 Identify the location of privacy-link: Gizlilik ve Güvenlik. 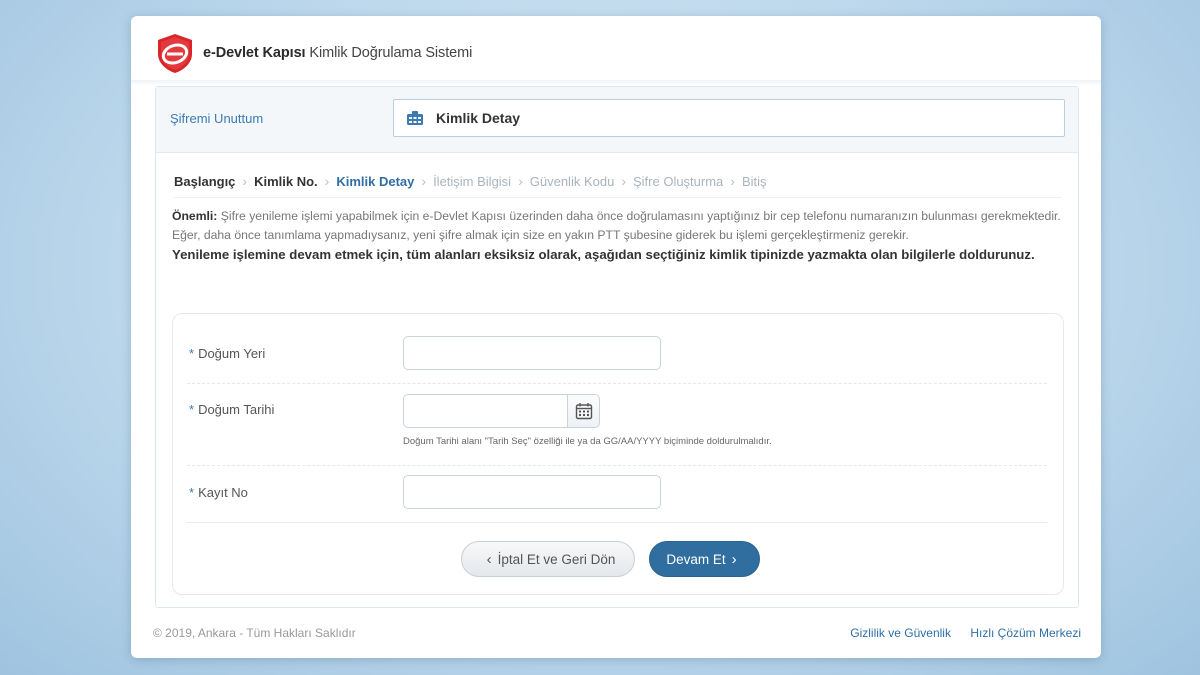
(900, 633).